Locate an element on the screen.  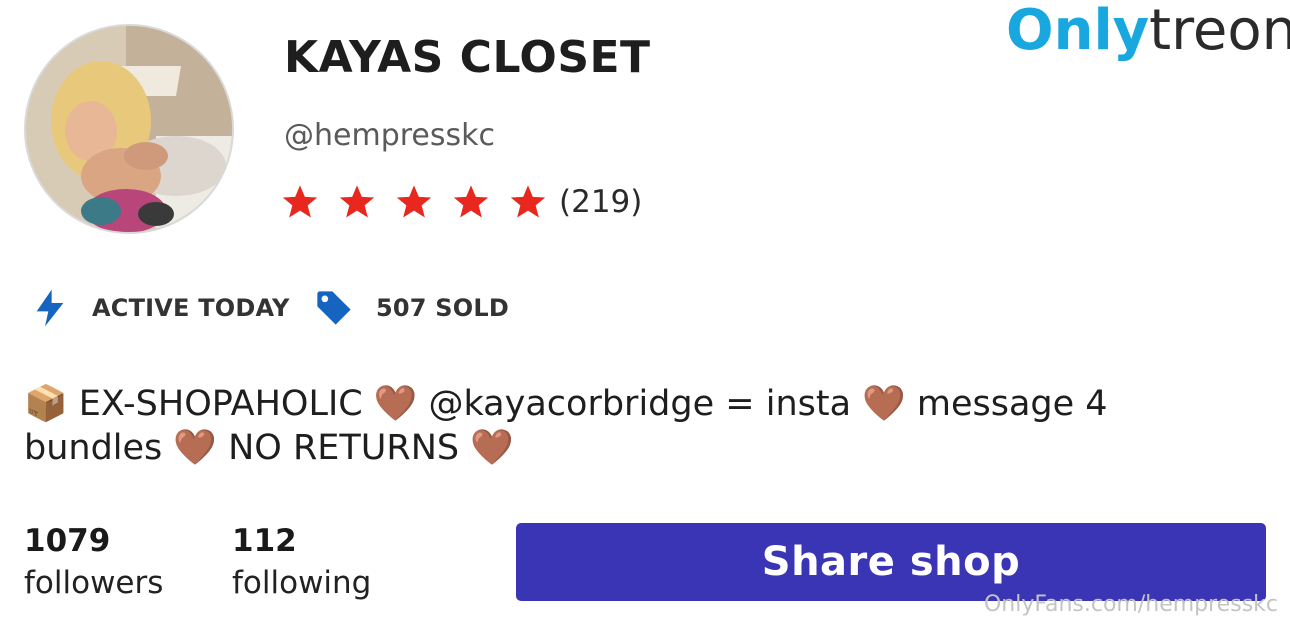
following-label: following is located at coordinates (302, 583).